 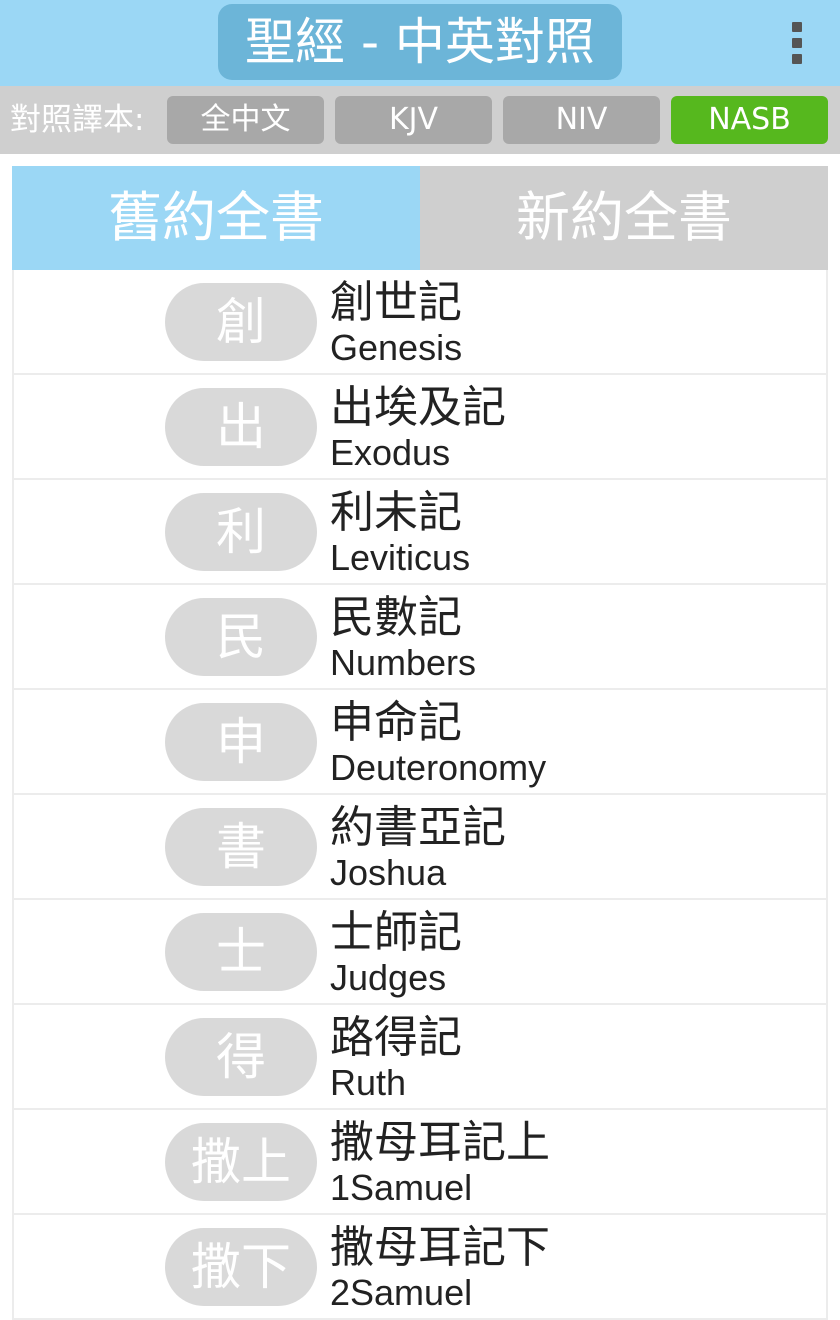 I want to click on book-abbr-badge: 書, so click(x=241, y=847).